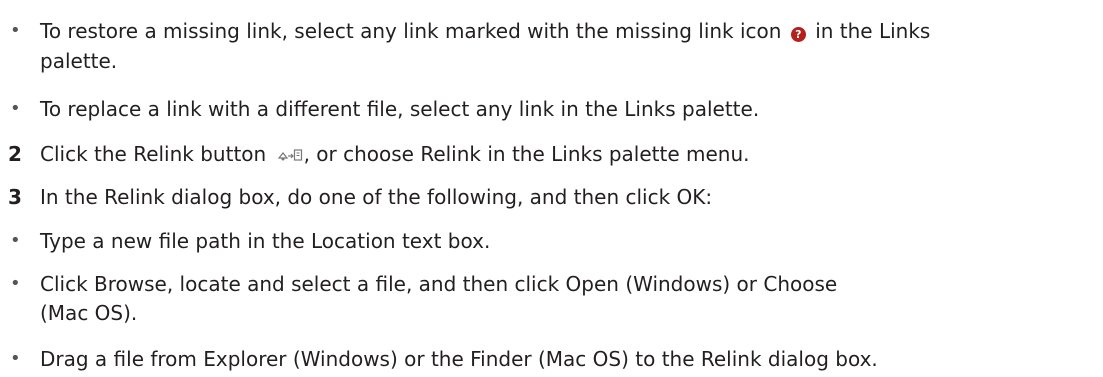 The image size is (1103, 377). I want to click on bullet-text-line2: palette., so click(79, 61).